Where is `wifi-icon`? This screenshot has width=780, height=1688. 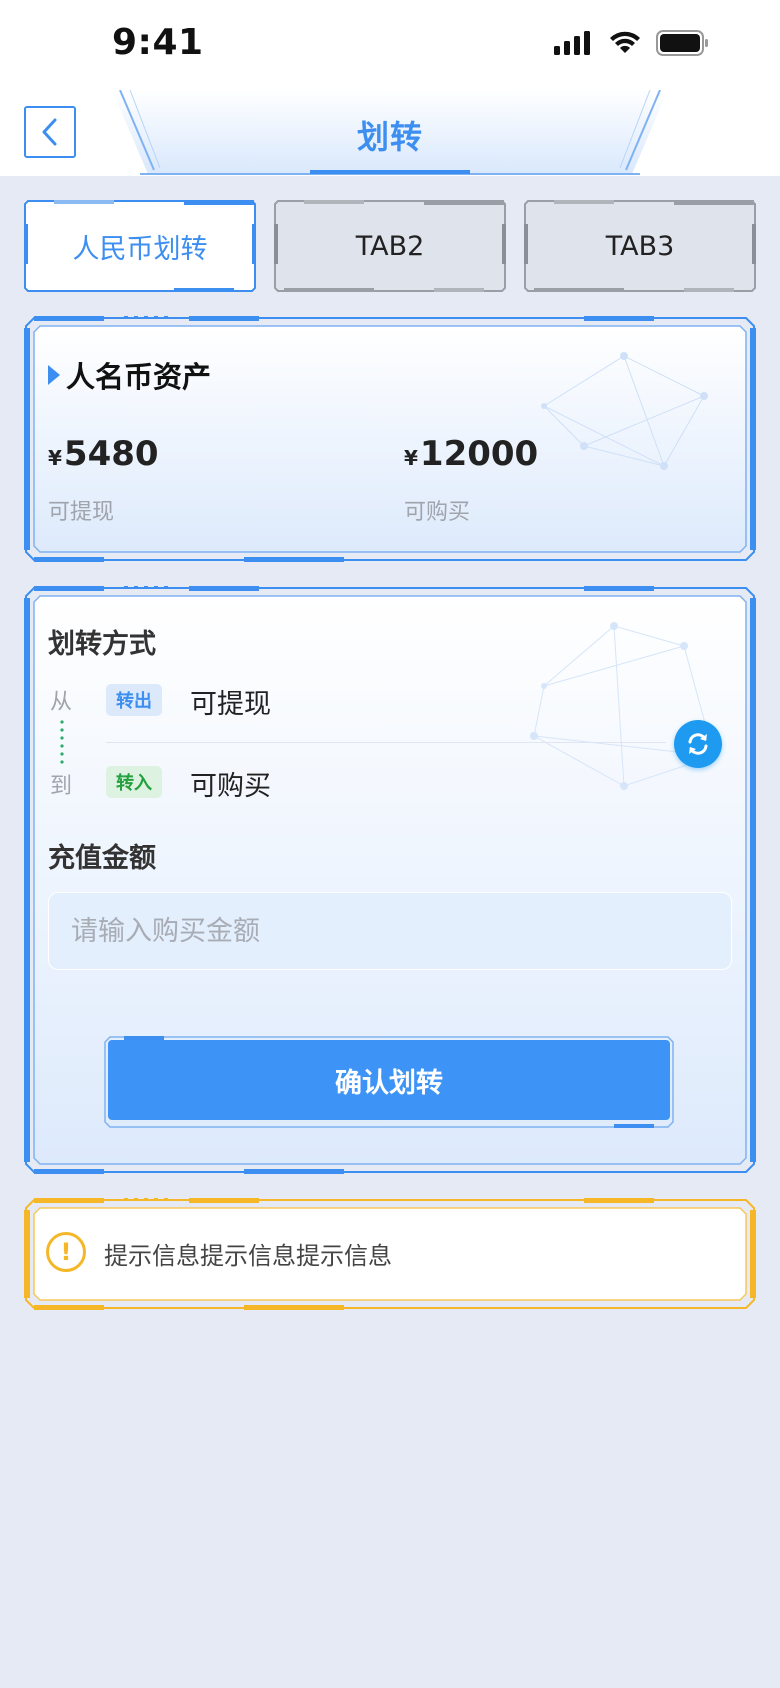 wifi-icon is located at coordinates (625, 42).